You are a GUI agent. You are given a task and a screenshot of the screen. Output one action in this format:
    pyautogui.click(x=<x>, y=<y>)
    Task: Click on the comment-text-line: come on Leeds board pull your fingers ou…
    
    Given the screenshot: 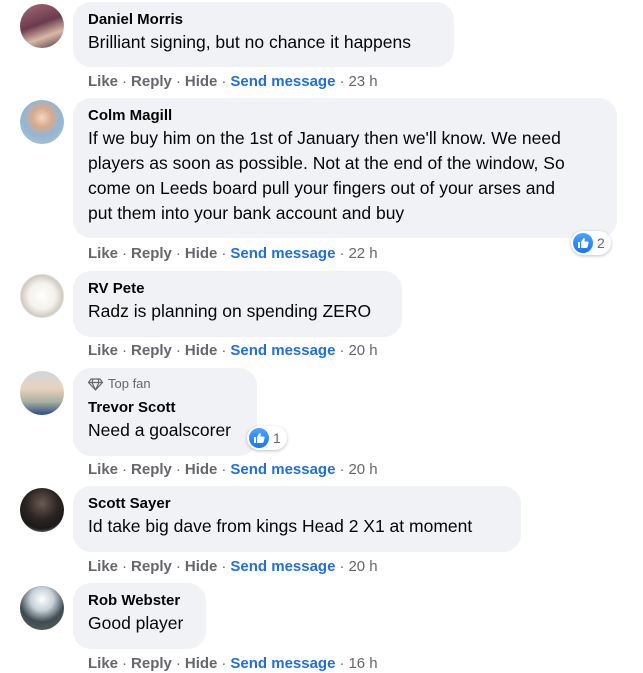 What is the action you would take?
    pyautogui.click(x=321, y=188)
    